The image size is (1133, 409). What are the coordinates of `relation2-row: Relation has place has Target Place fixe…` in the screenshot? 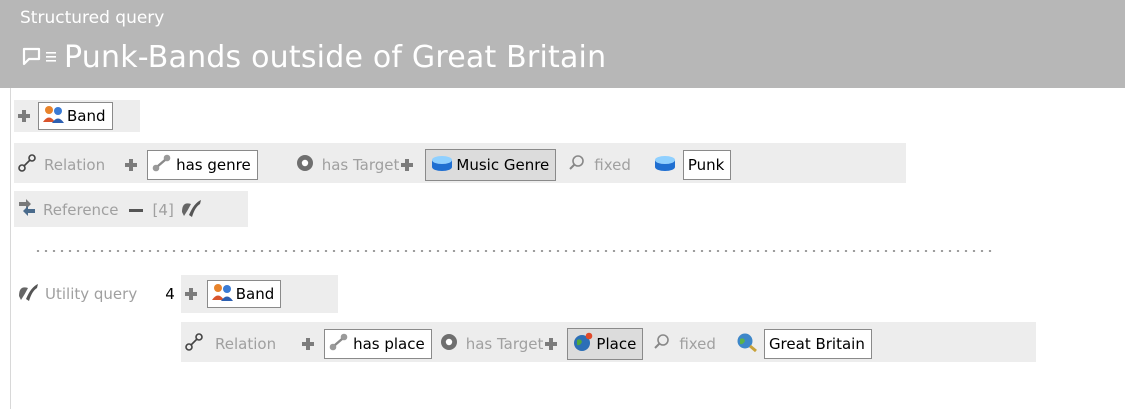 It's located at (528, 344).